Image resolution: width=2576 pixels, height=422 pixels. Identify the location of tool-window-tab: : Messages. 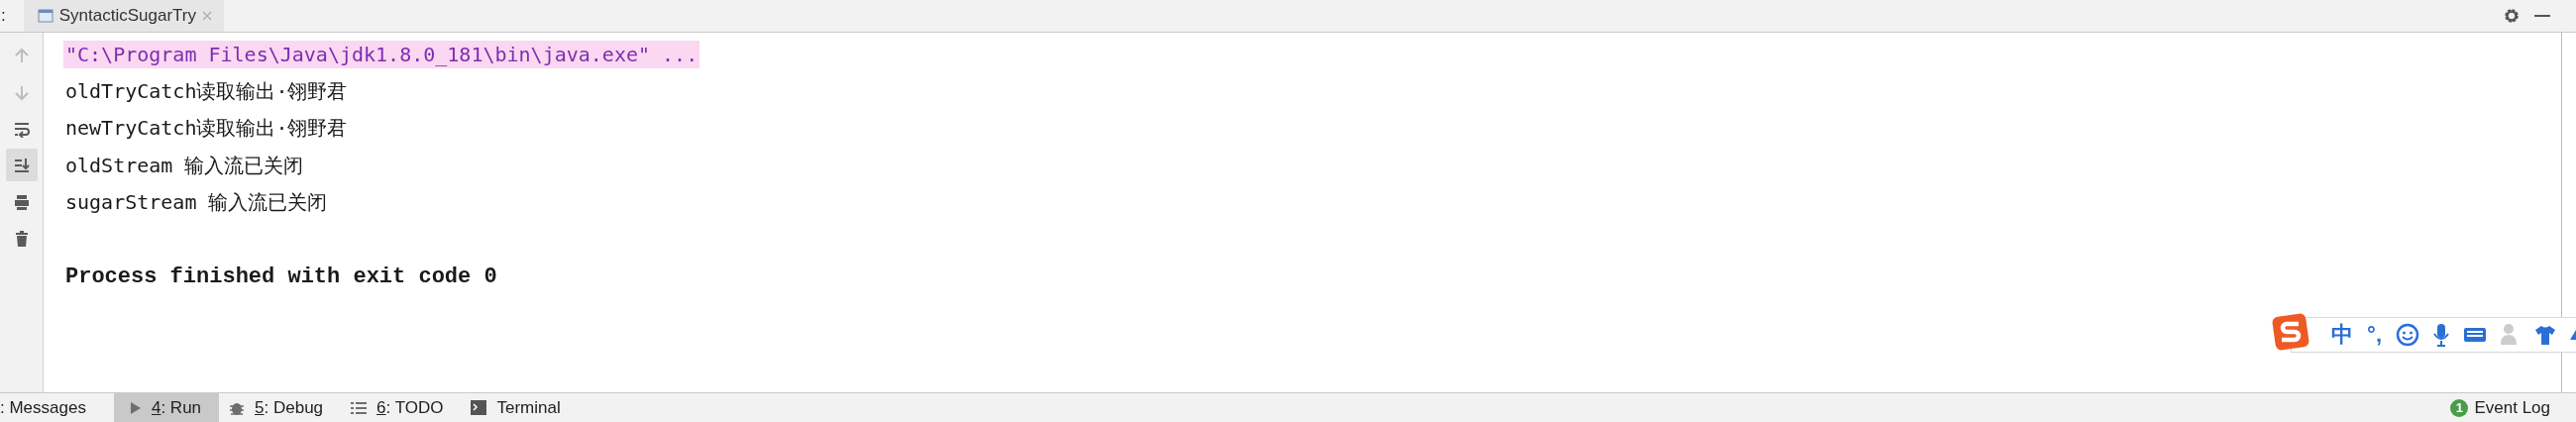
(52, 408).